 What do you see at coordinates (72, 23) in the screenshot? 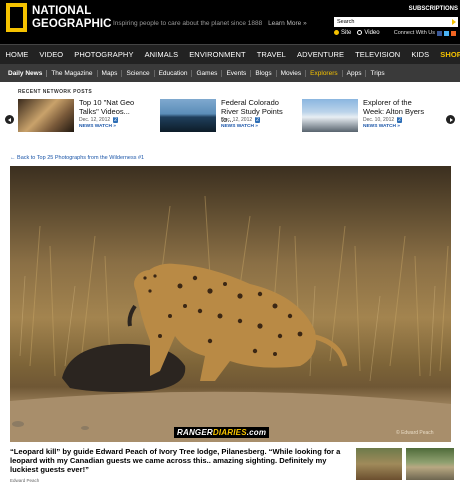
I see `logo-line2: GEOGRAPHIC` at bounding box center [72, 23].